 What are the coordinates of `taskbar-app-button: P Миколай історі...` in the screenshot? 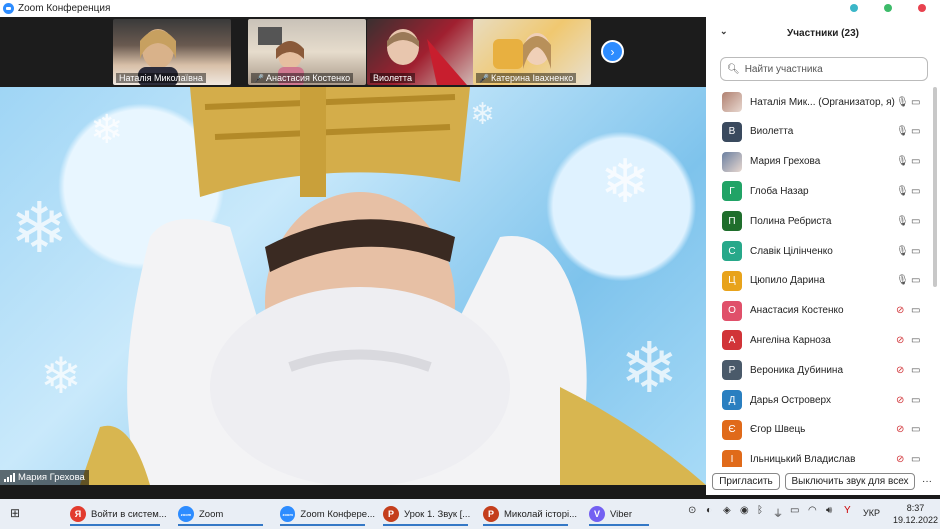 It's located at (530, 514).